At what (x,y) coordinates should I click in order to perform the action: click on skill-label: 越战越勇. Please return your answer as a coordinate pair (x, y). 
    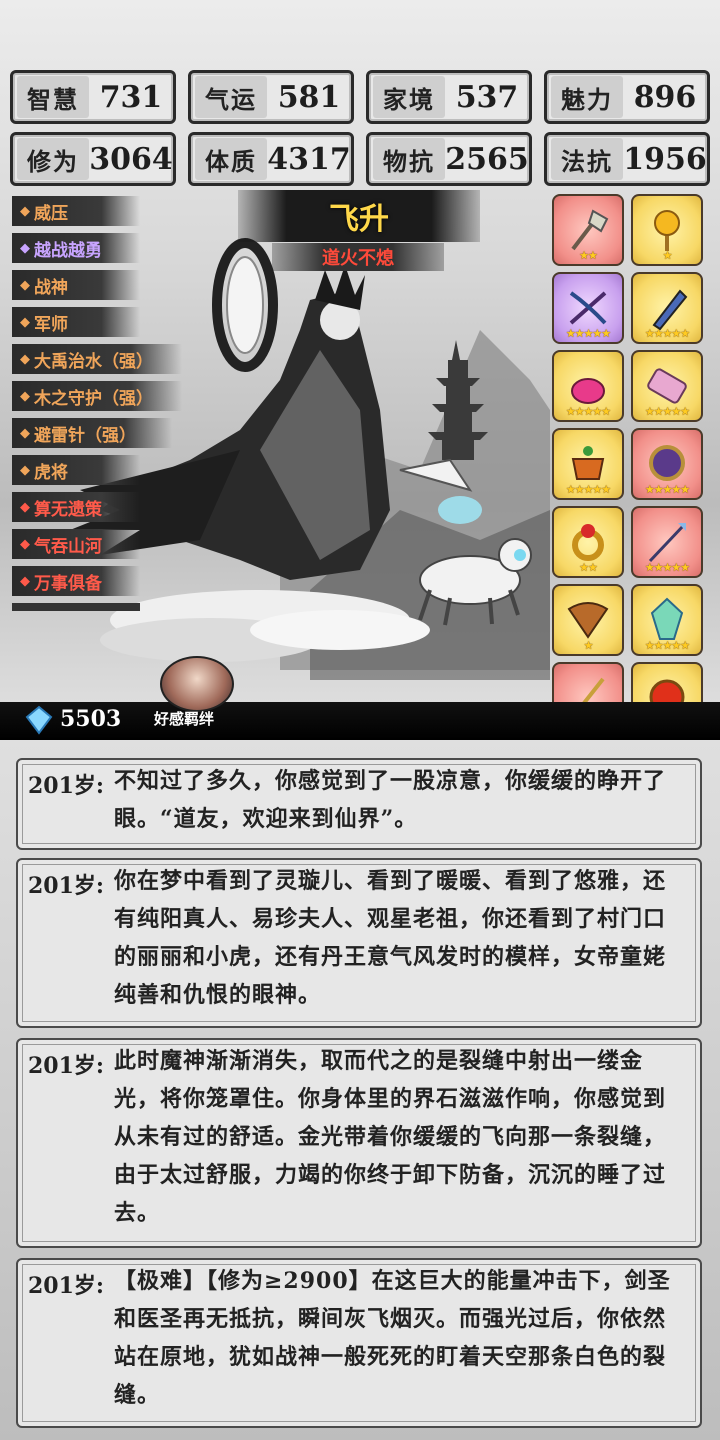
    Looking at the image, I should click on (68, 250).